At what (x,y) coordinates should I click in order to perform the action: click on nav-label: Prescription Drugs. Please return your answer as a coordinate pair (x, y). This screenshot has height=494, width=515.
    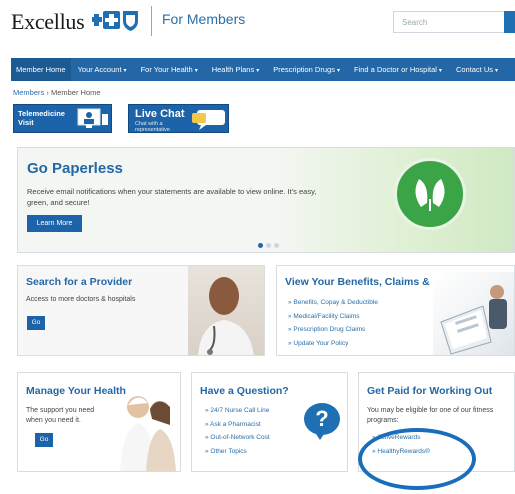
    Looking at the image, I should click on (304, 69).